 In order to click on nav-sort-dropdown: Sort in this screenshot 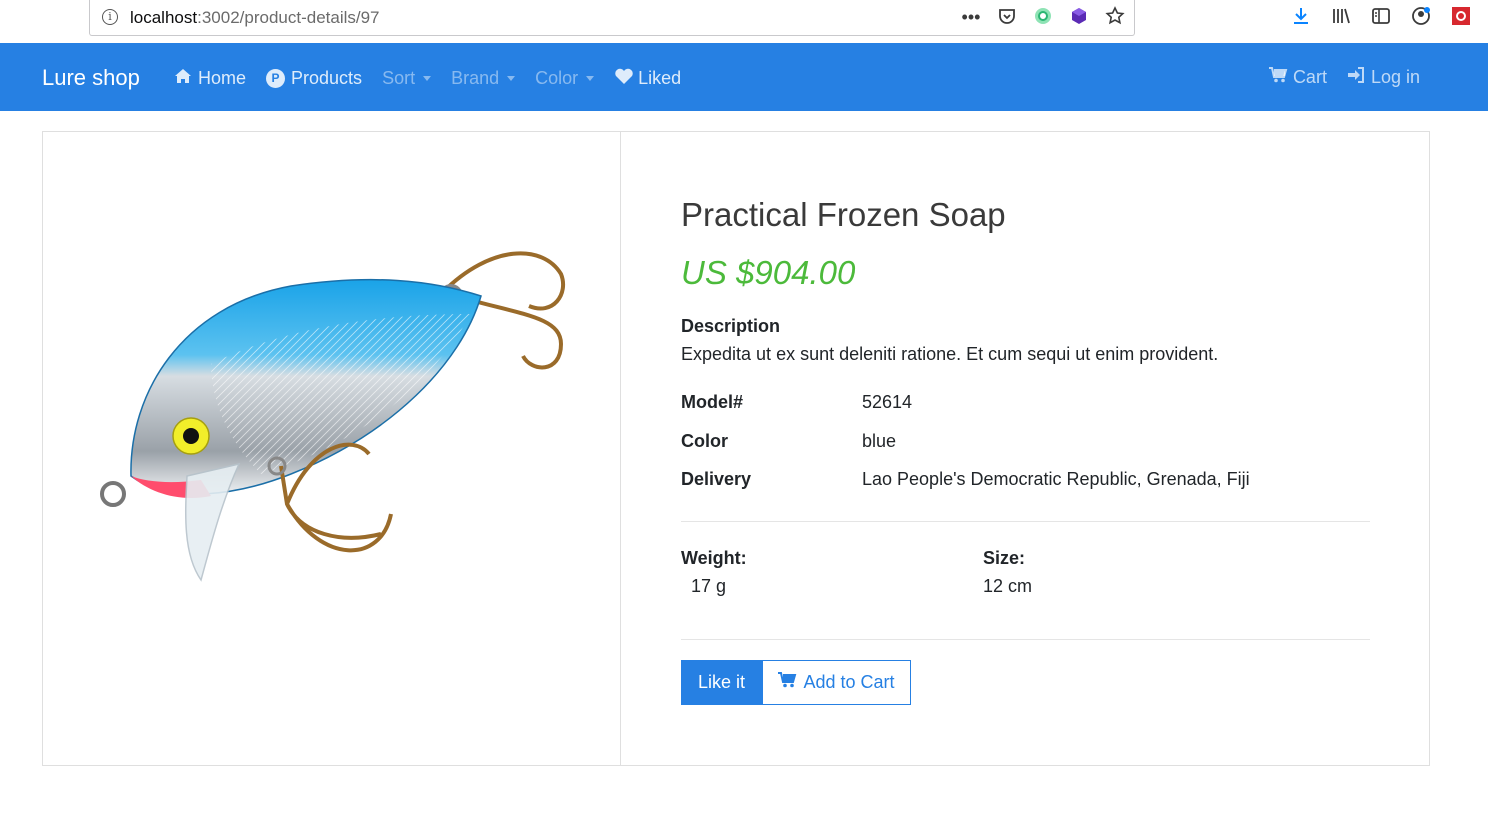, I will do `click(407, 78)`.